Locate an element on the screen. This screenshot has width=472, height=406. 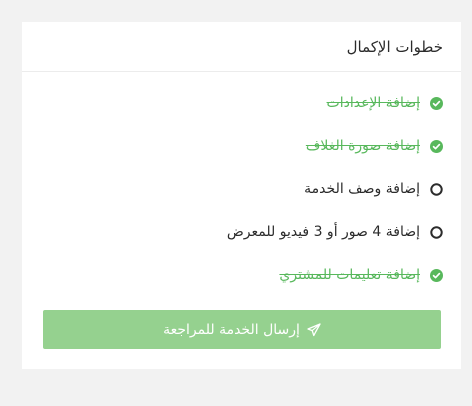
step-label: إضافة الإعدادات is located at coordinates (373, 103).